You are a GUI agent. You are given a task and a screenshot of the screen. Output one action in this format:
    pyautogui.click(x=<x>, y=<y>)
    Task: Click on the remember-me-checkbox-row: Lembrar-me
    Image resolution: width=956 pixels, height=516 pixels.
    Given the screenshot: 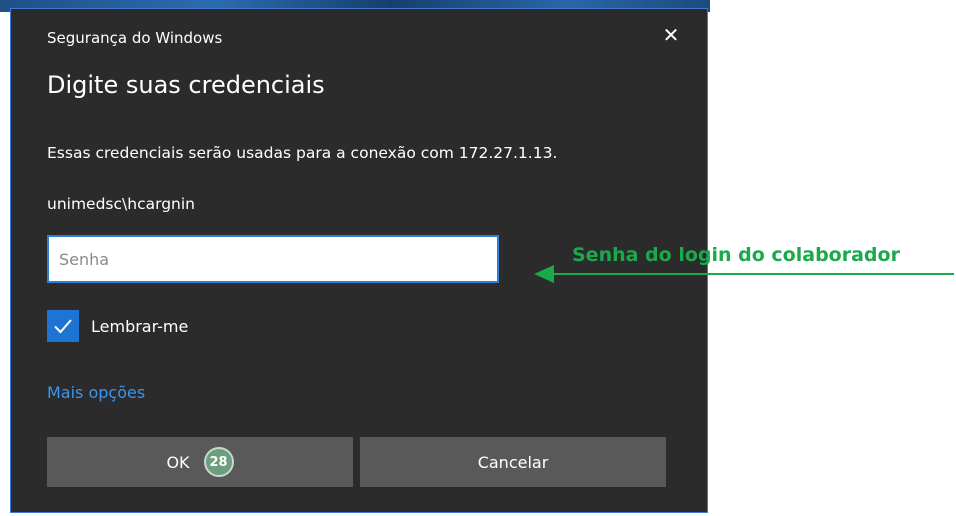 What is the action you would take?
    pyautogui.click(x=117, y=326)
    